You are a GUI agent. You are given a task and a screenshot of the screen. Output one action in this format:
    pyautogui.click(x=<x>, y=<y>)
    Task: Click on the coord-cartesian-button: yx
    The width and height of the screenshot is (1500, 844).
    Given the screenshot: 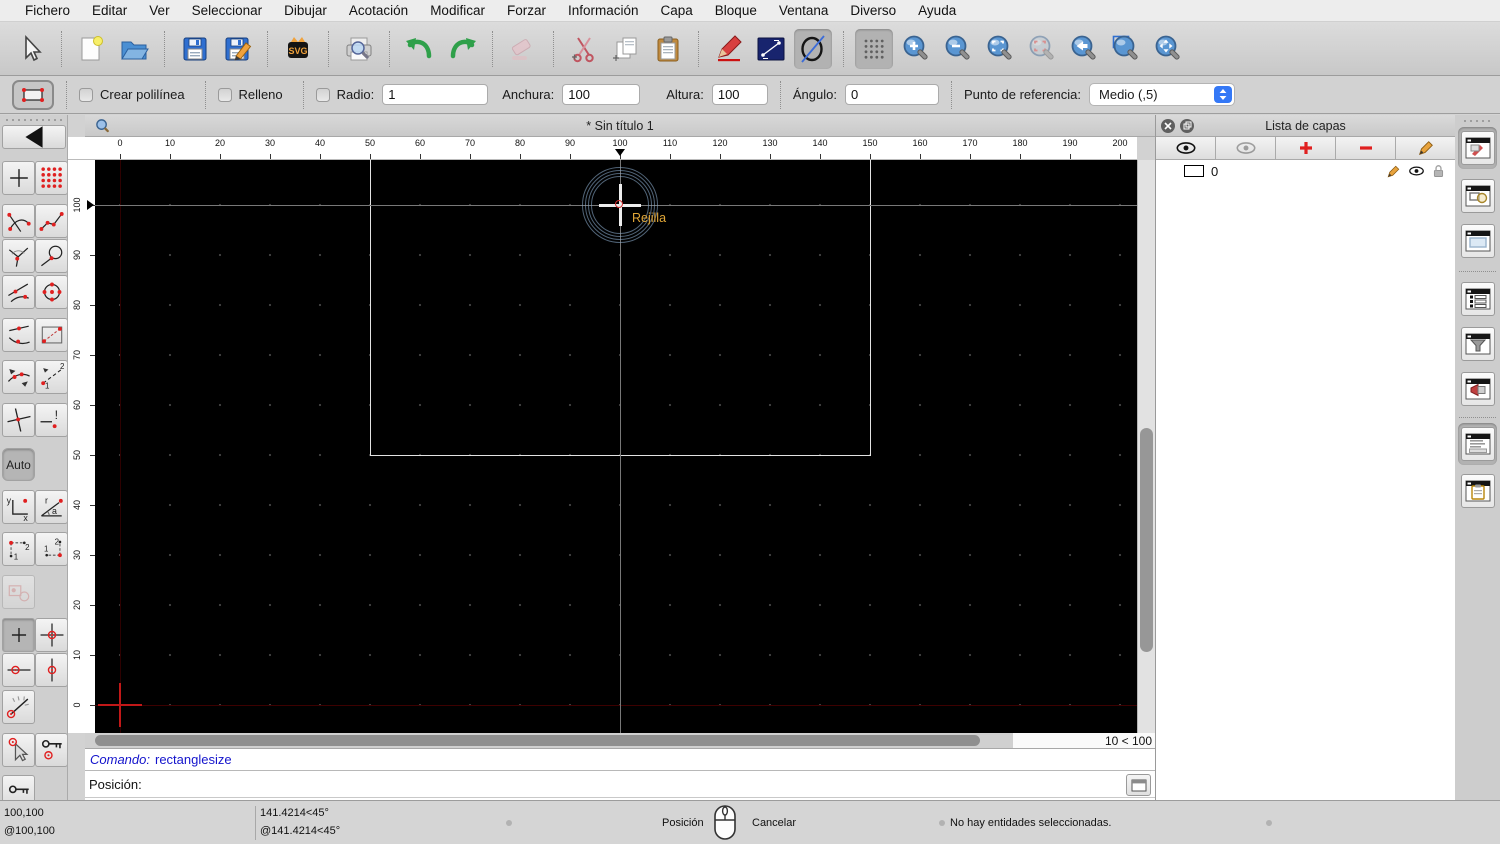 What is the action you would take?
    pyautogui.click(x=18, y=507)
    